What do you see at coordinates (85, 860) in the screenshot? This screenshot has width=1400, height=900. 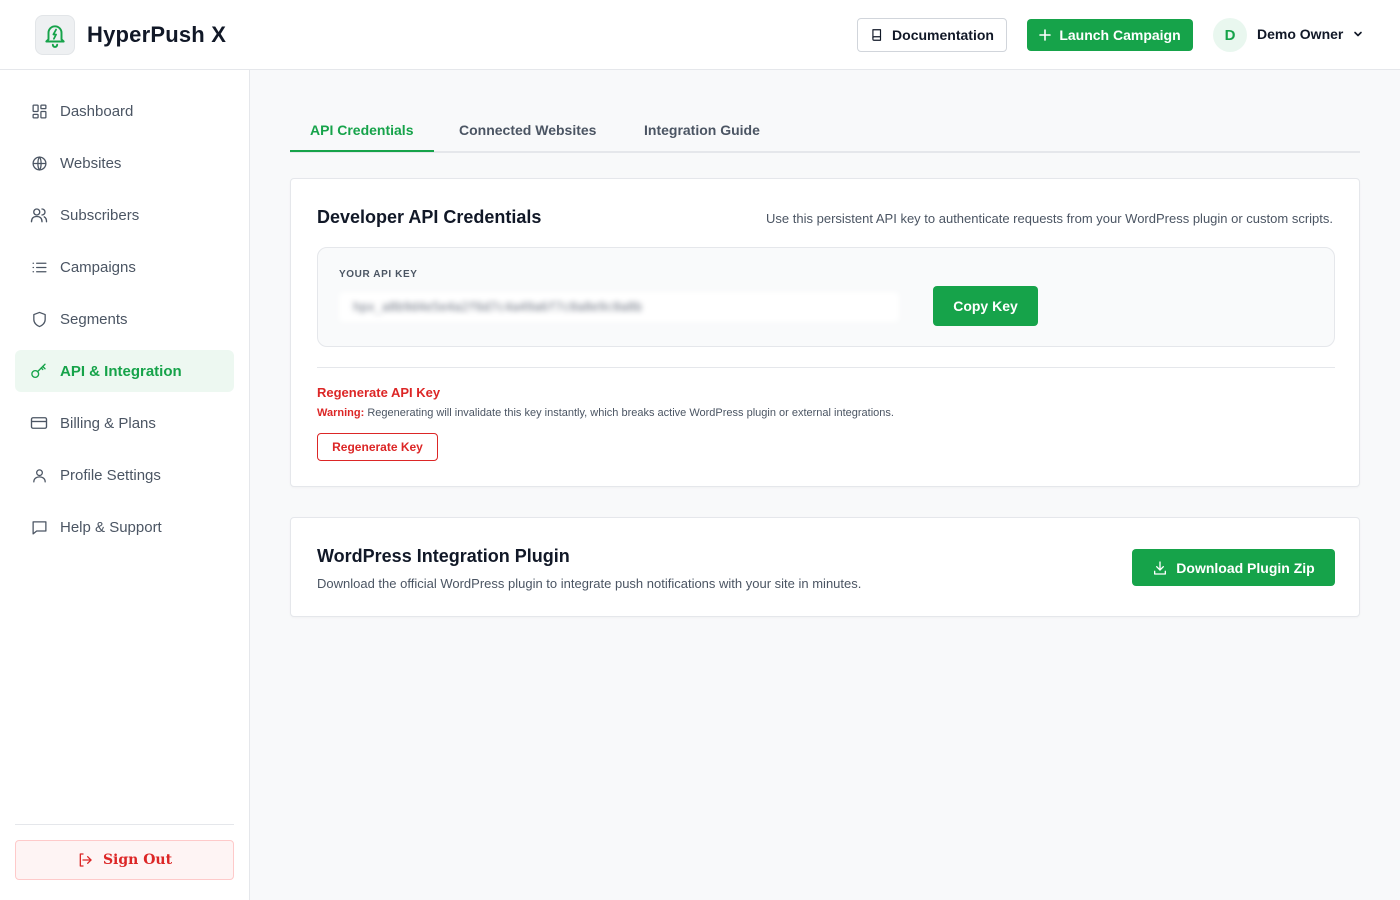 I see `logout-icon` at bounding box center [85, 860].